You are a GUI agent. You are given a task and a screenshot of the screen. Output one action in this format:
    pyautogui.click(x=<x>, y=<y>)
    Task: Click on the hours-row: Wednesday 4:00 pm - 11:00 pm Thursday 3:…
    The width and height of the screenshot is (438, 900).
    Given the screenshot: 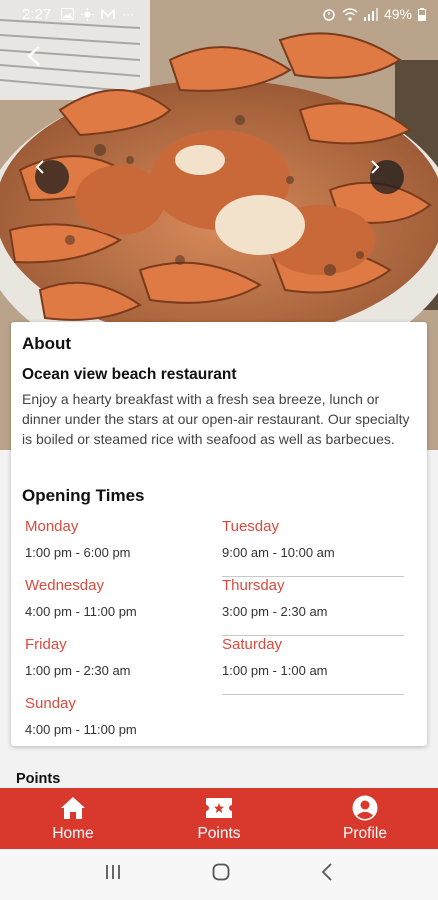 What is the action you would take?
    pyautogui.click(x=220, y=606)
    